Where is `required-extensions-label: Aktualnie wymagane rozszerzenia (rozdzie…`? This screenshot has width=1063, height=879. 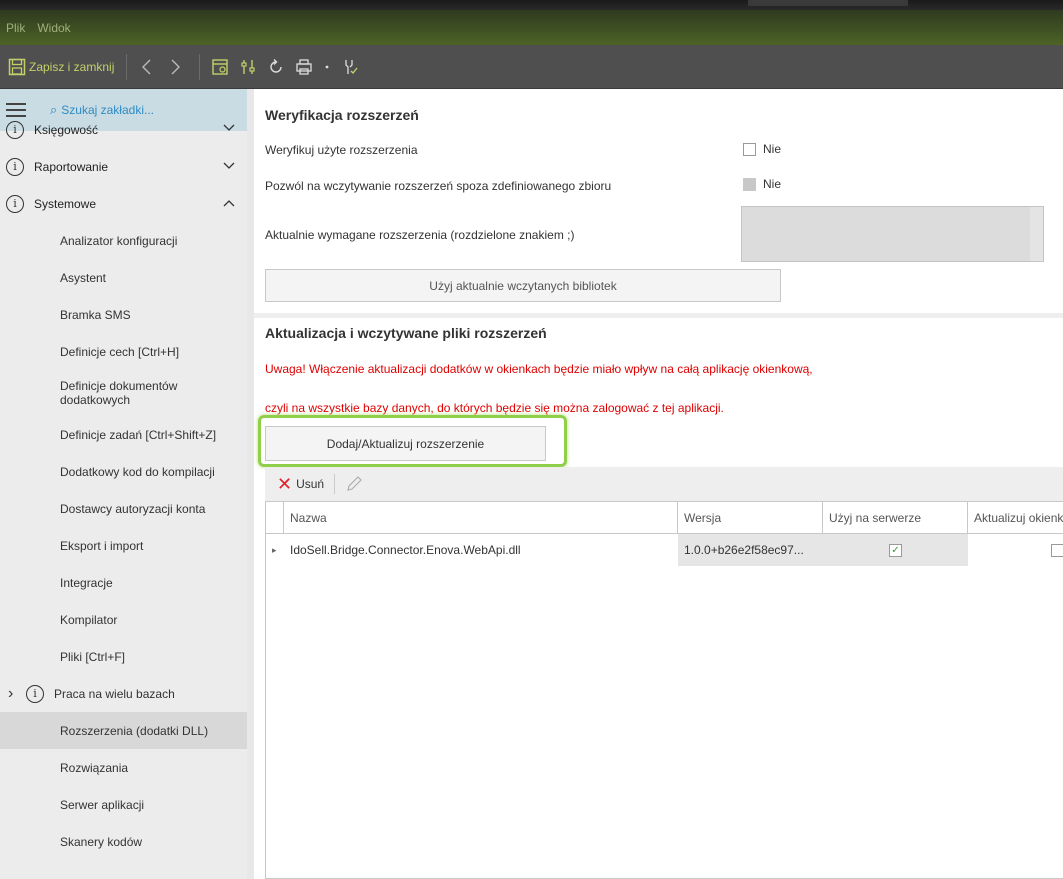 required-extensions-label: Aktualnie wymagane rozszerzenia (rozdzie… is located at coordinates (420, 235).